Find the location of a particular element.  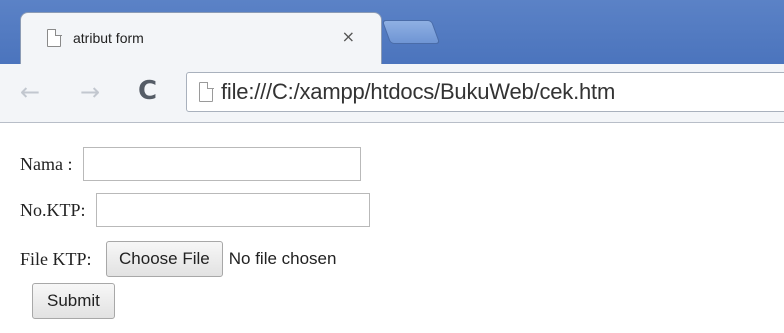

back-arrow-icon: ← is located at coordinates (30, 92).